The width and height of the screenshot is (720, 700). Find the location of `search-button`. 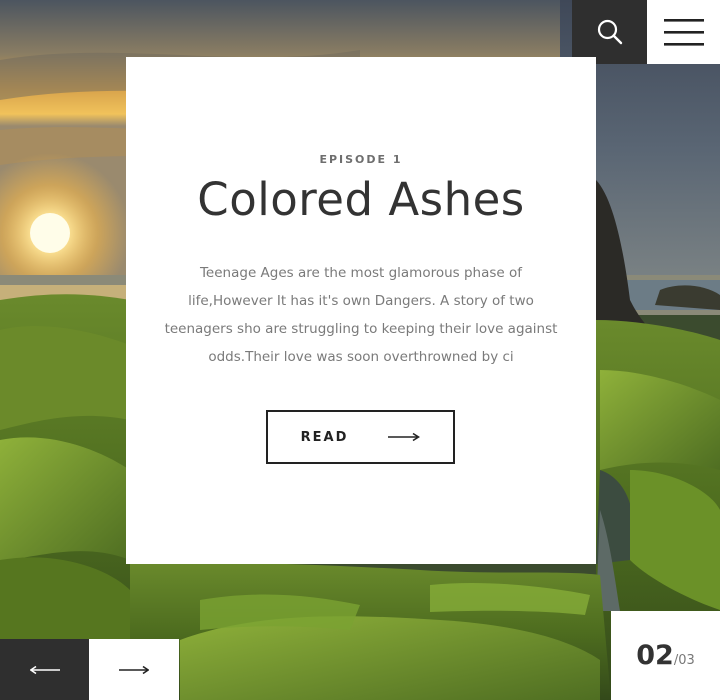

search-button is located at coordinates (609, 32).